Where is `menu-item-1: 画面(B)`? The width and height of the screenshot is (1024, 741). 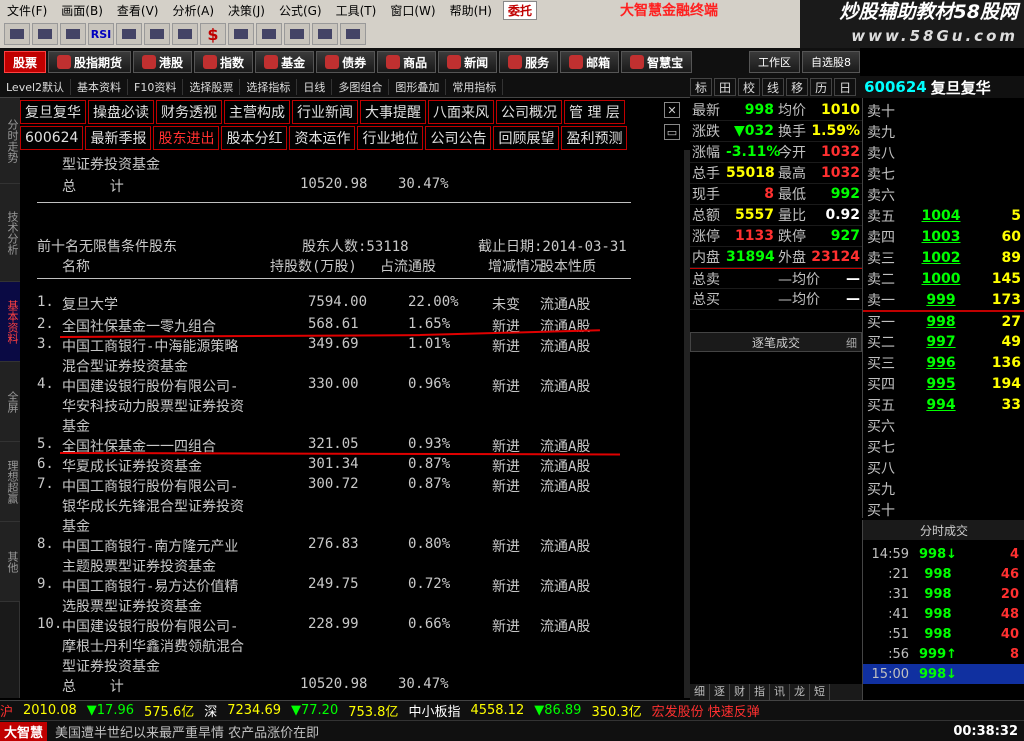
menu-item-1: 画面(B) is located at coordinates (82, 10).